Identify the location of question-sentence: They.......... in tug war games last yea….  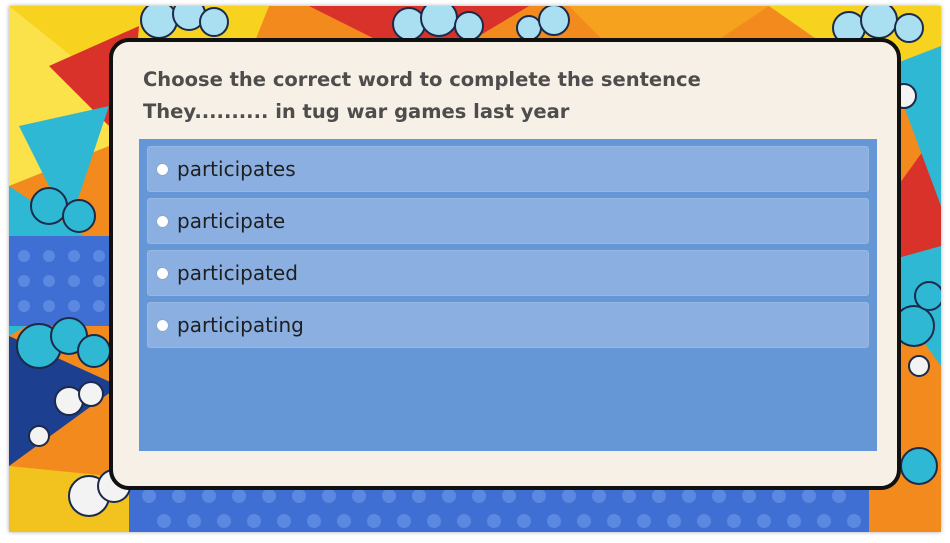
(356, 111).